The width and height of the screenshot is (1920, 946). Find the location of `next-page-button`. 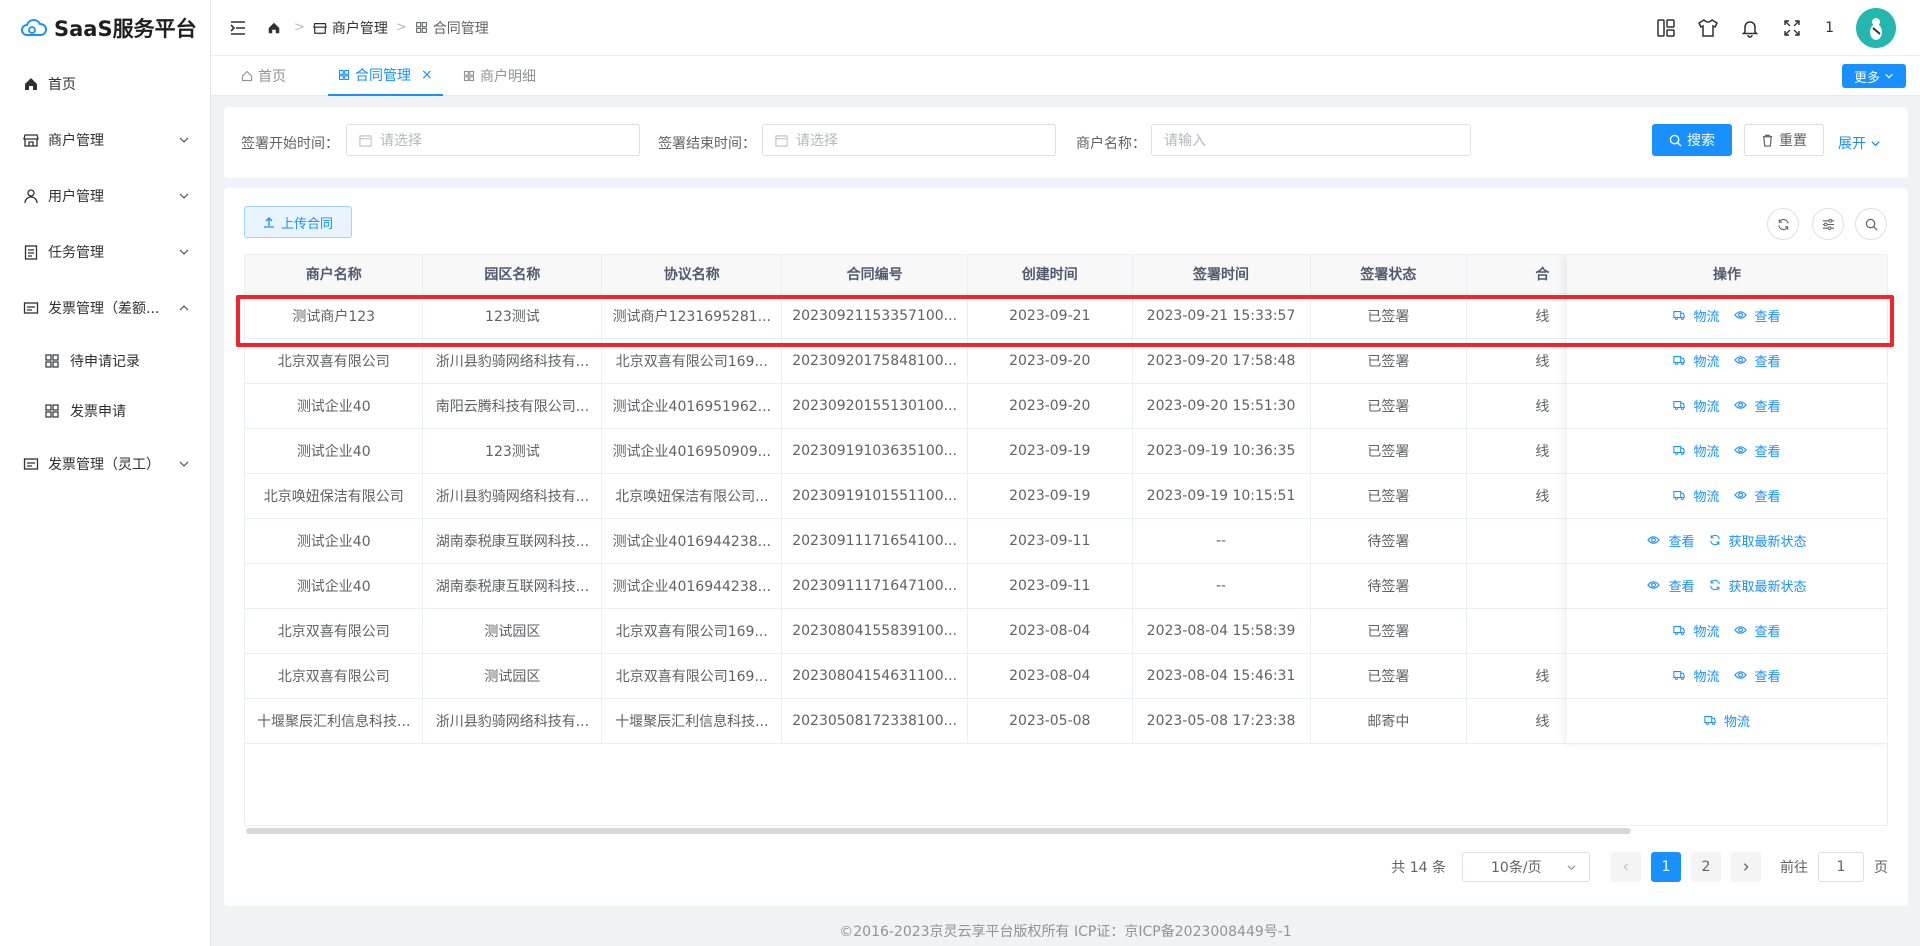

next-page-button is located at coordinates (1746, 867).